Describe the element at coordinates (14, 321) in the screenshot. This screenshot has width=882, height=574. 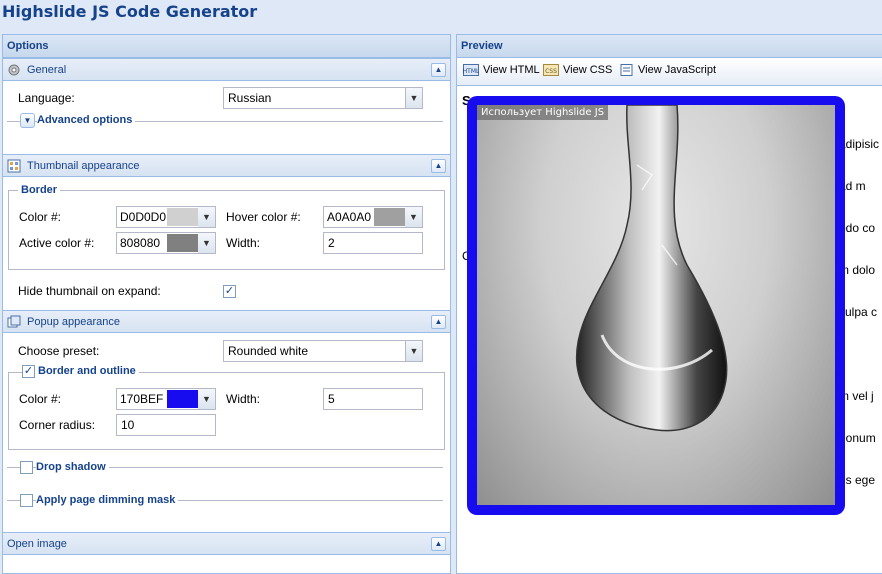
I see `popup-windows-icon` at that location.